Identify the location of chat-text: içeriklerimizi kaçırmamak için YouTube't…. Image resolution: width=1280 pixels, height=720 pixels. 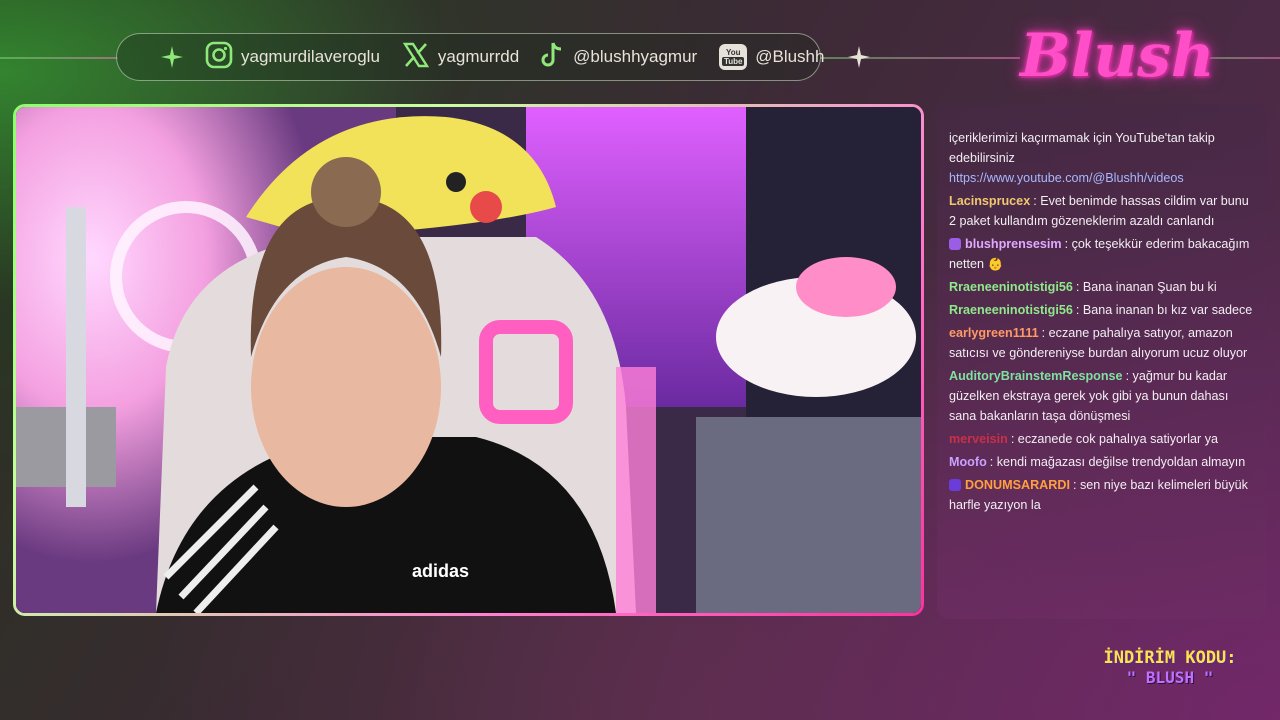
(1082, 148).